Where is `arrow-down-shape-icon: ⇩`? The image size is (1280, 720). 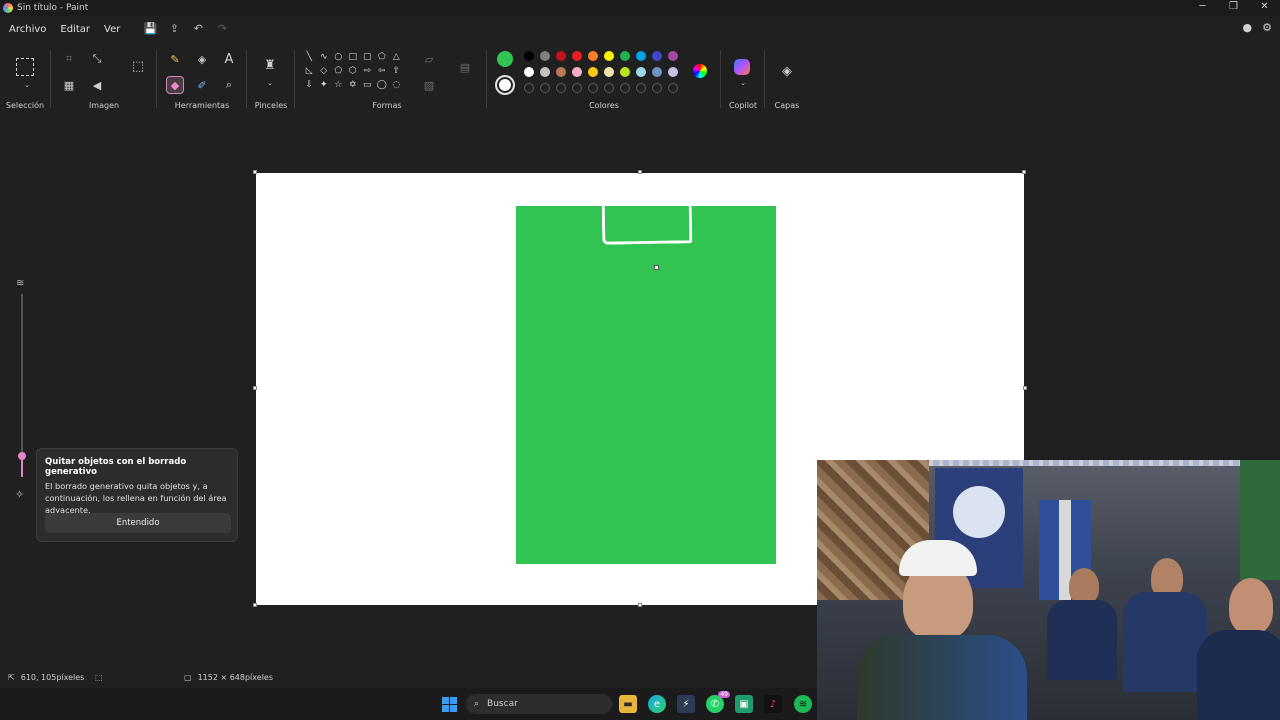 arrow-down-shape-icon: ⇩ is located at coordinates (309, 85).